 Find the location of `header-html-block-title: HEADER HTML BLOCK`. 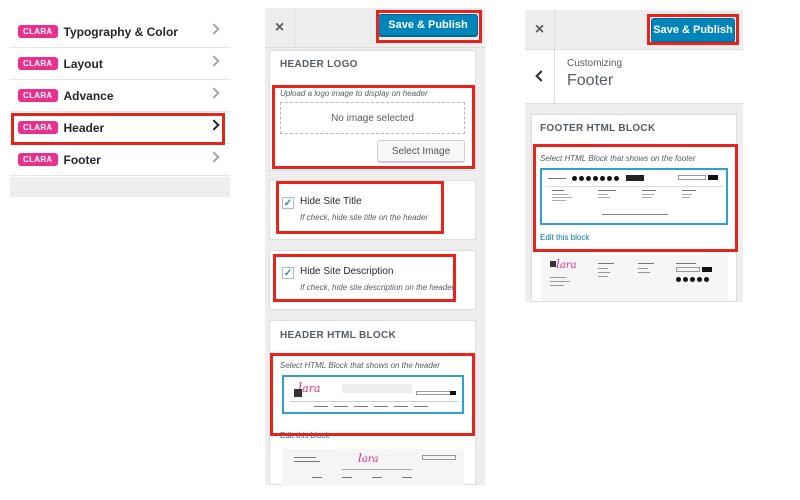

header-html-block-title: HEADER HTML BLOCK is located at coordinates (338, 335).